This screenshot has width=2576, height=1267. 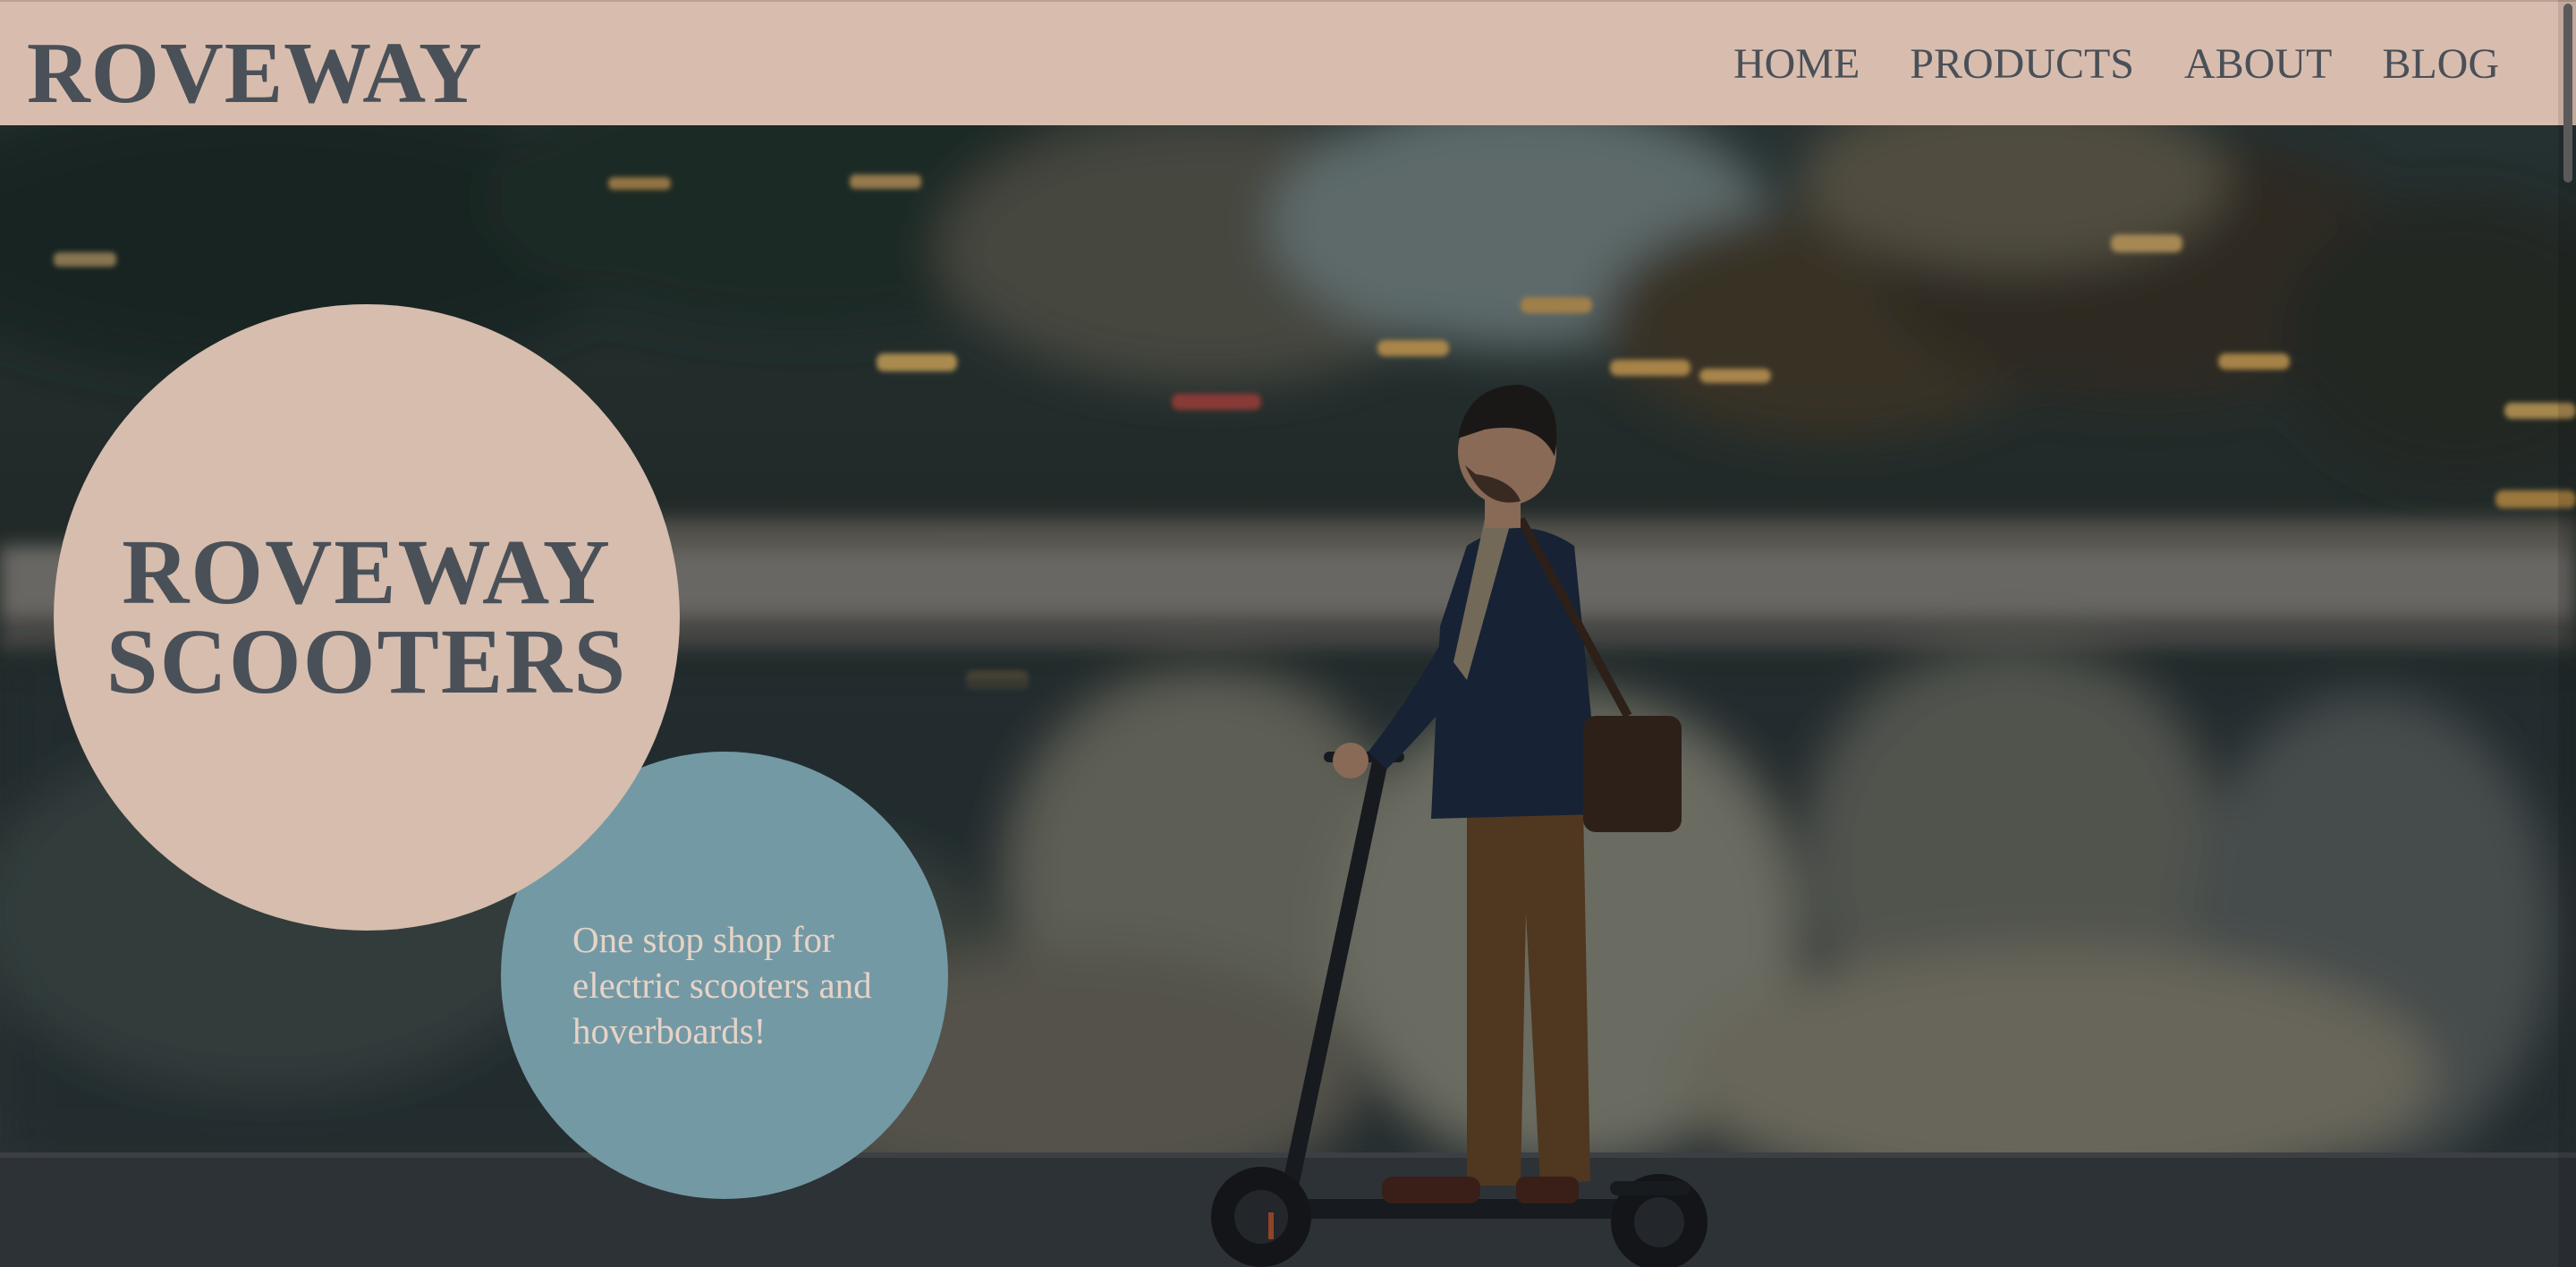 What do you see at coordinates (255, 73) in the screenshot?
I see `site-logo: ROVEWAY` at bounding box center [255, 73].